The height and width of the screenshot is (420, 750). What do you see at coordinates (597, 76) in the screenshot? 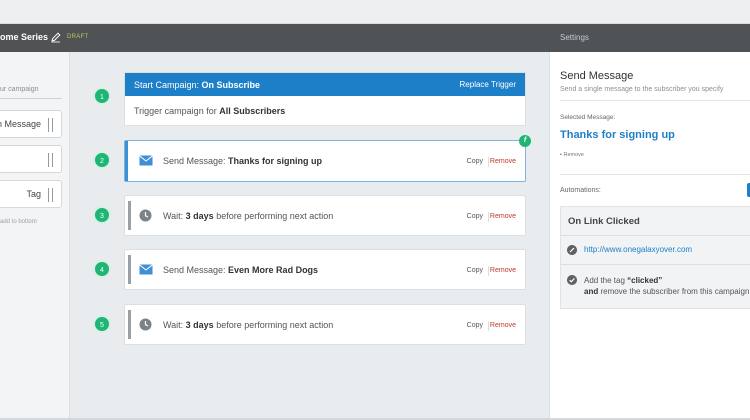
I see `settings-title: Send Message` at bounding box center [597, 76].